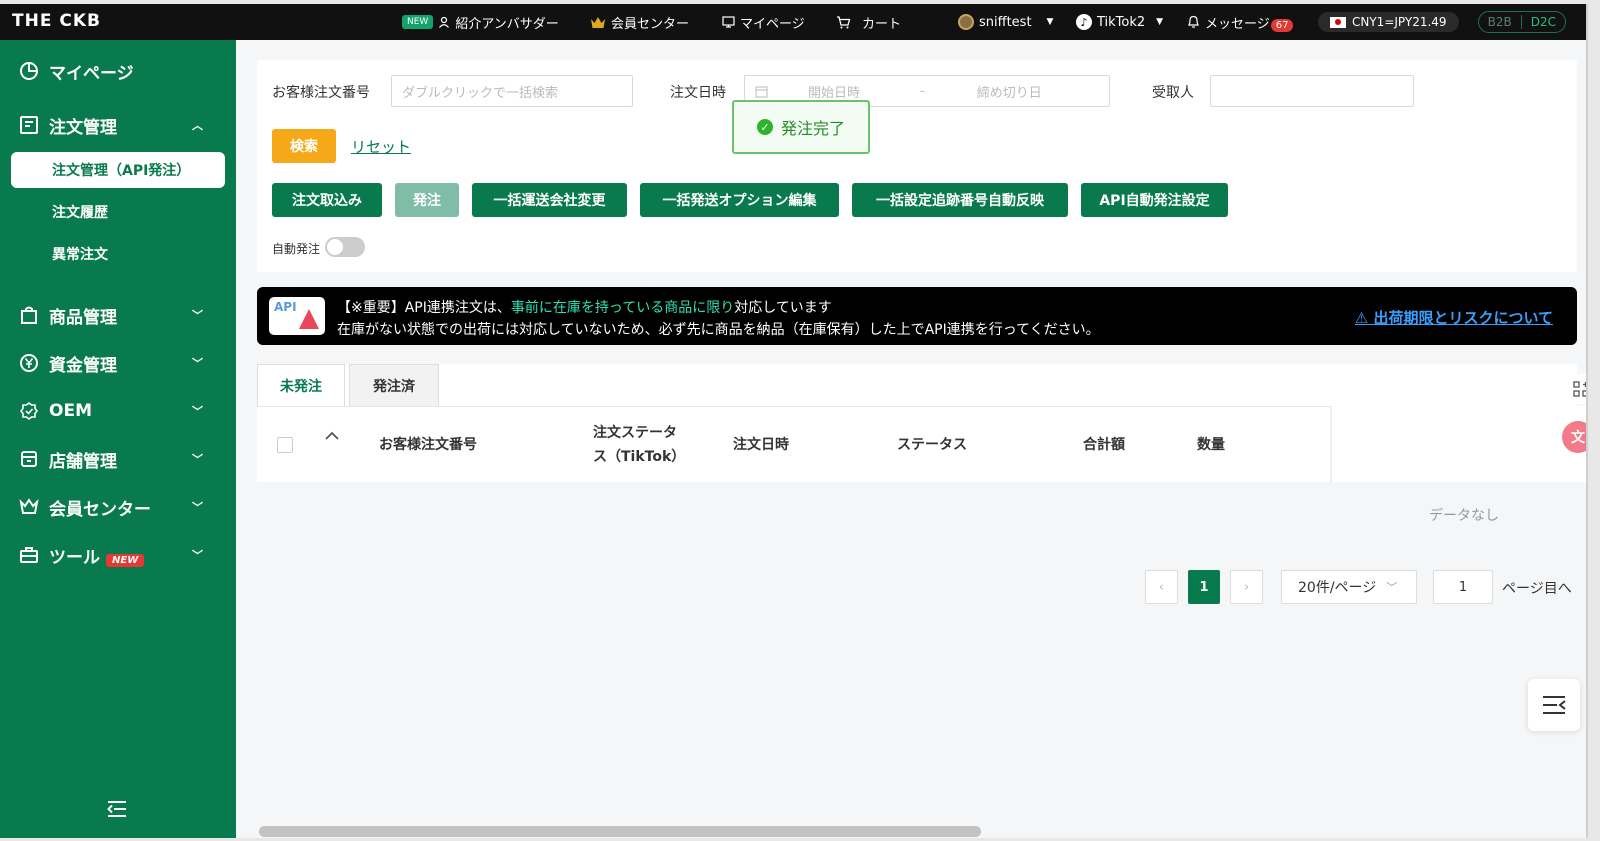  Describe the element at coordinates (424, 308) in the screenshot. I see `notice-prefix: 【※重要】API連携注文は、` at that location.